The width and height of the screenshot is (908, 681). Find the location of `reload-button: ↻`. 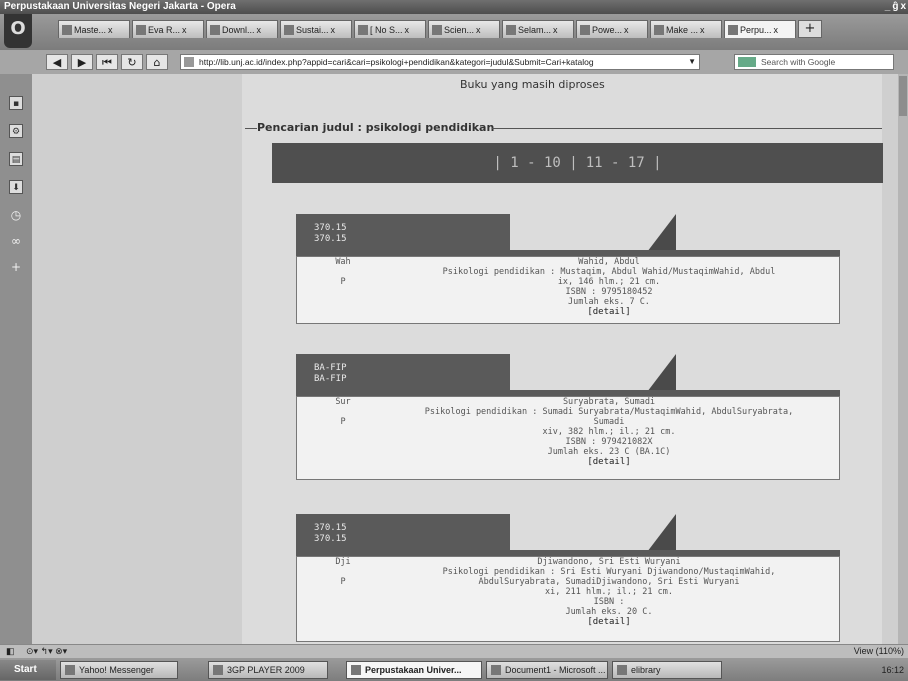

reload-button: ↻ is located at coordinates (132, 62).